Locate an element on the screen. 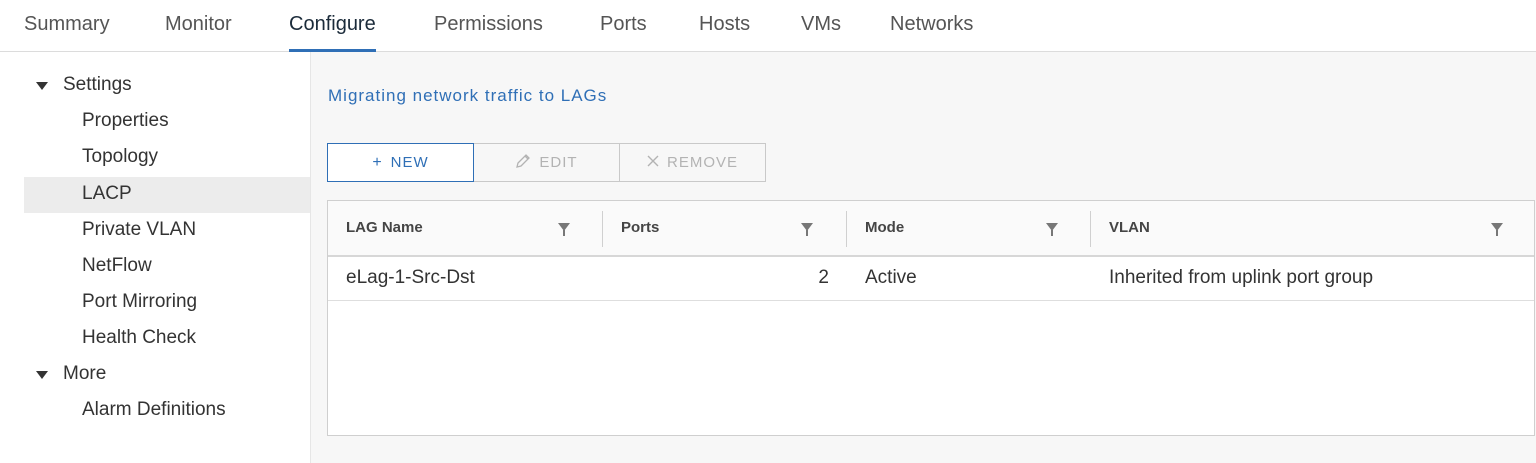 This screenshot has height=463, width=1536. sidebar-group-settings: Settings is located at coordinates (167, 86).